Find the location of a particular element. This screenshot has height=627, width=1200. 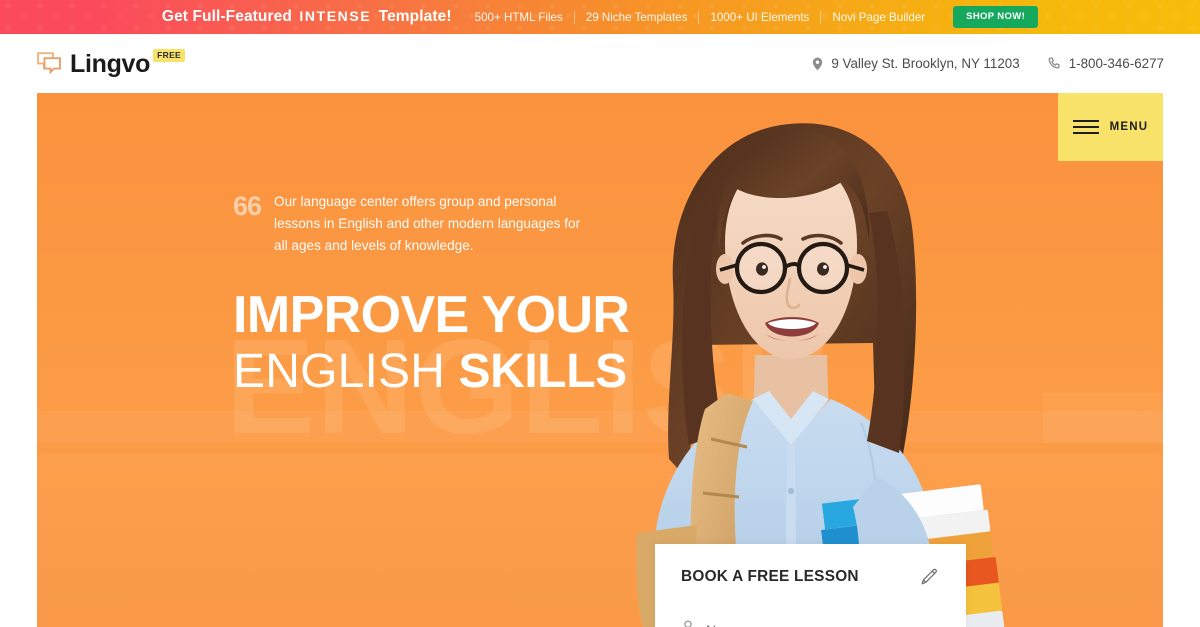

phone-icon is located at coordinates (1054, 63).